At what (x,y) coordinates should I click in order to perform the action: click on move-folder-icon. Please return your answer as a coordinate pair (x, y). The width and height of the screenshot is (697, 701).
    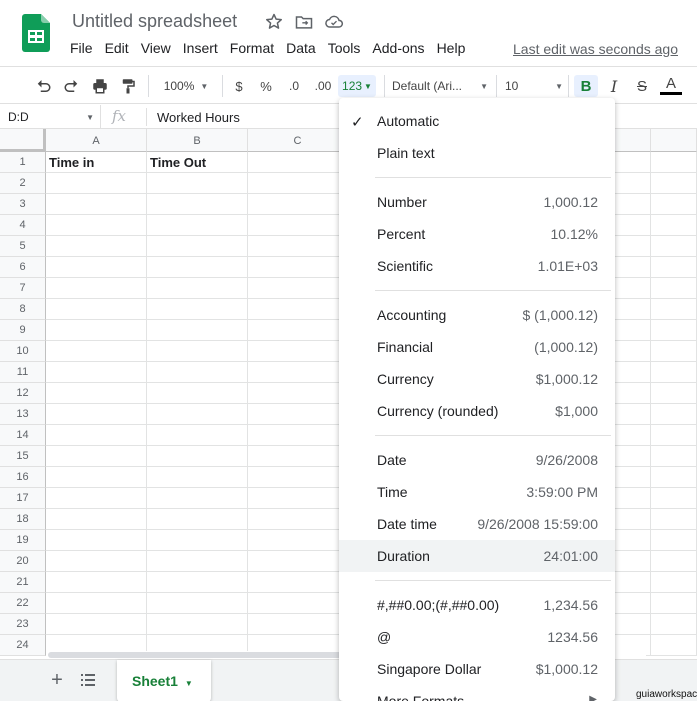
    Looking at the image, I should click on (304, 22).